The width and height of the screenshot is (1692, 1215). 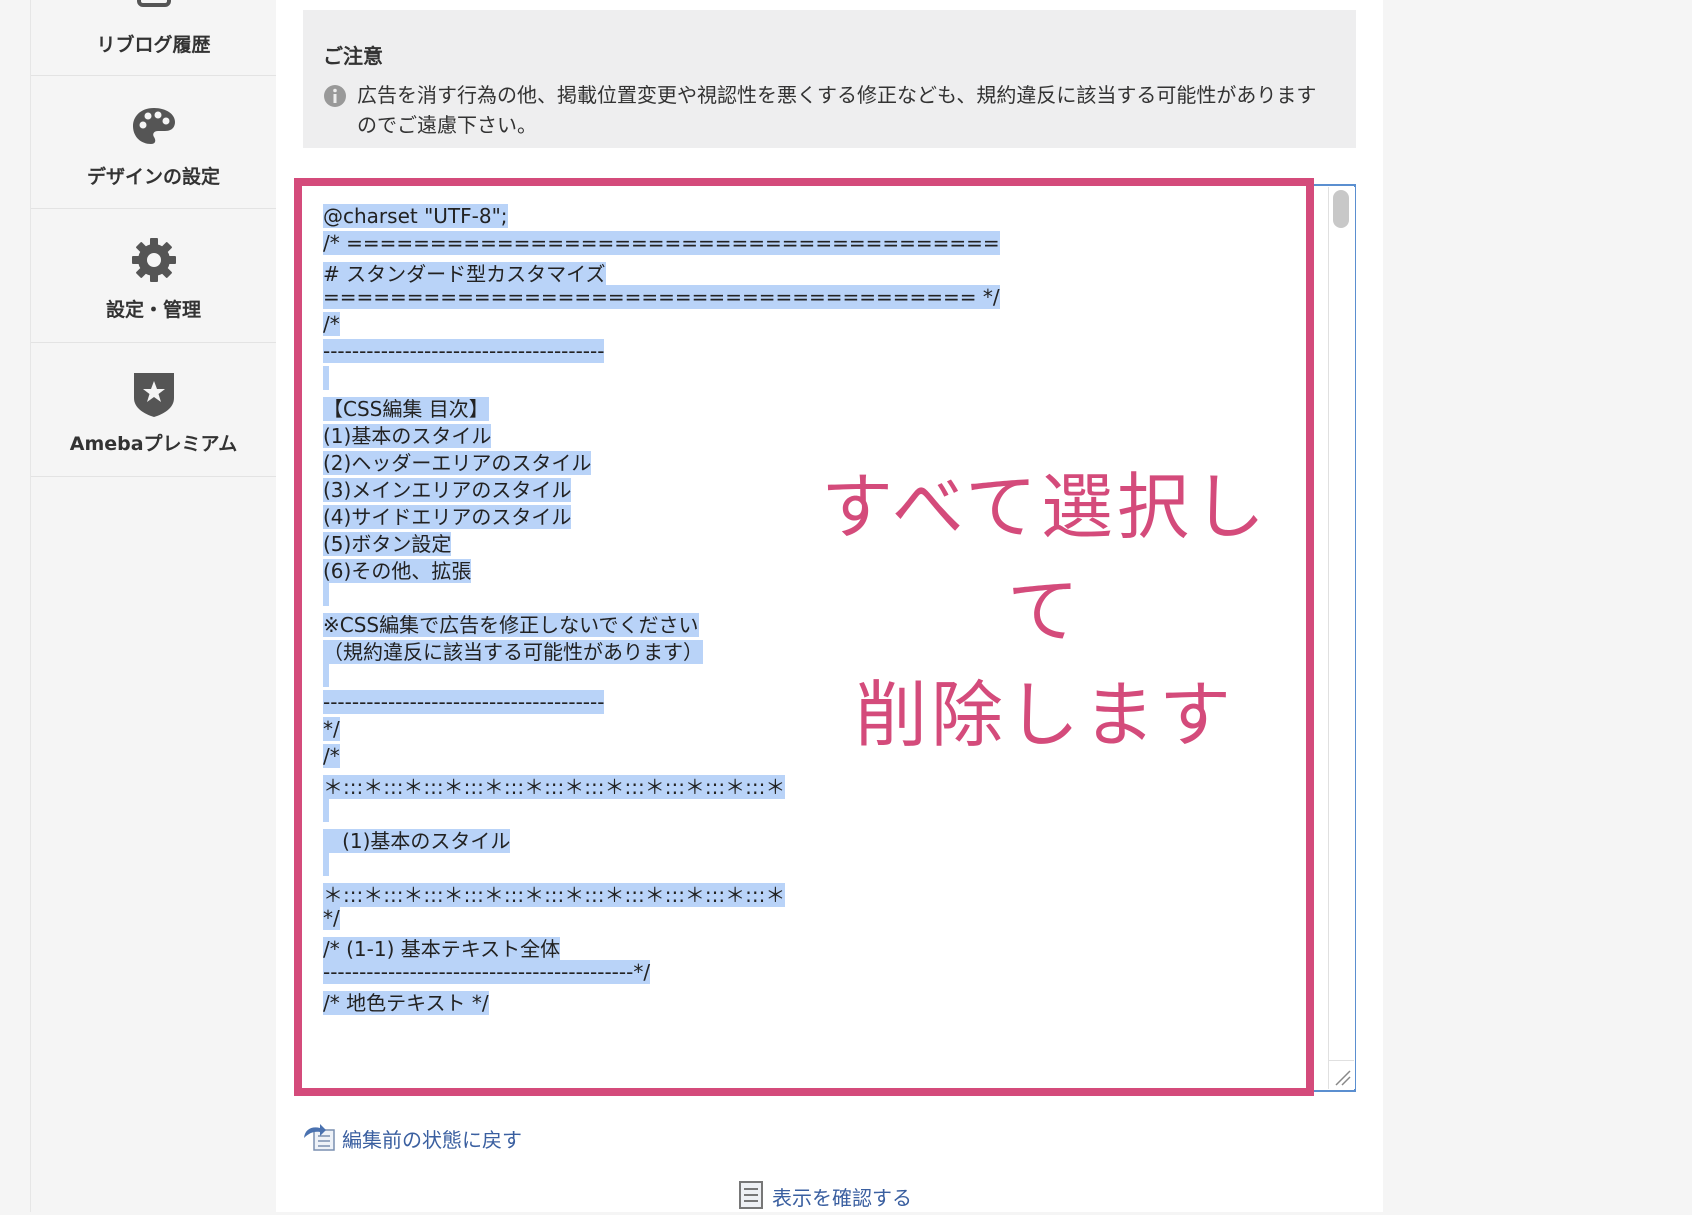 What do you see at coordinates (788, 407) in the screenshot?
I see `code-line: 【CSS編集 目次】` at bounding box center [788, 407].